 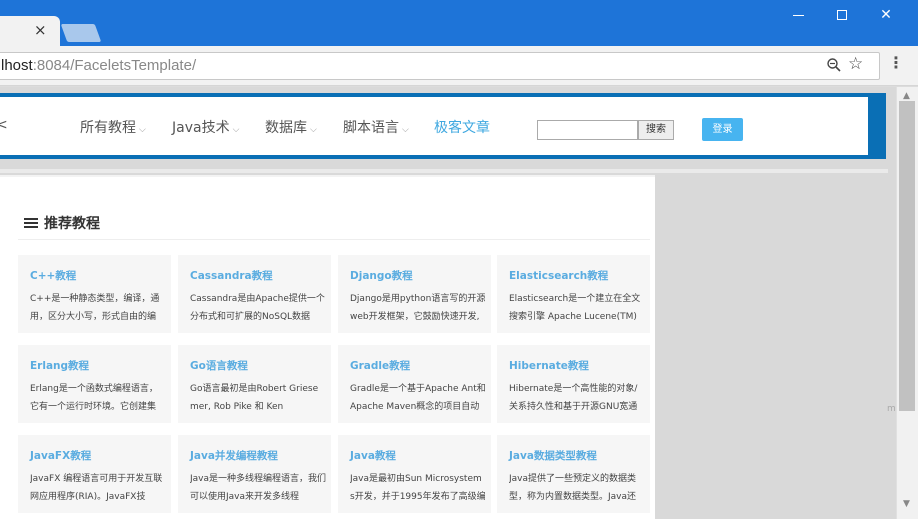 I want to click on course-card-title: Java并发编程教程, so click(x=234, y=455).